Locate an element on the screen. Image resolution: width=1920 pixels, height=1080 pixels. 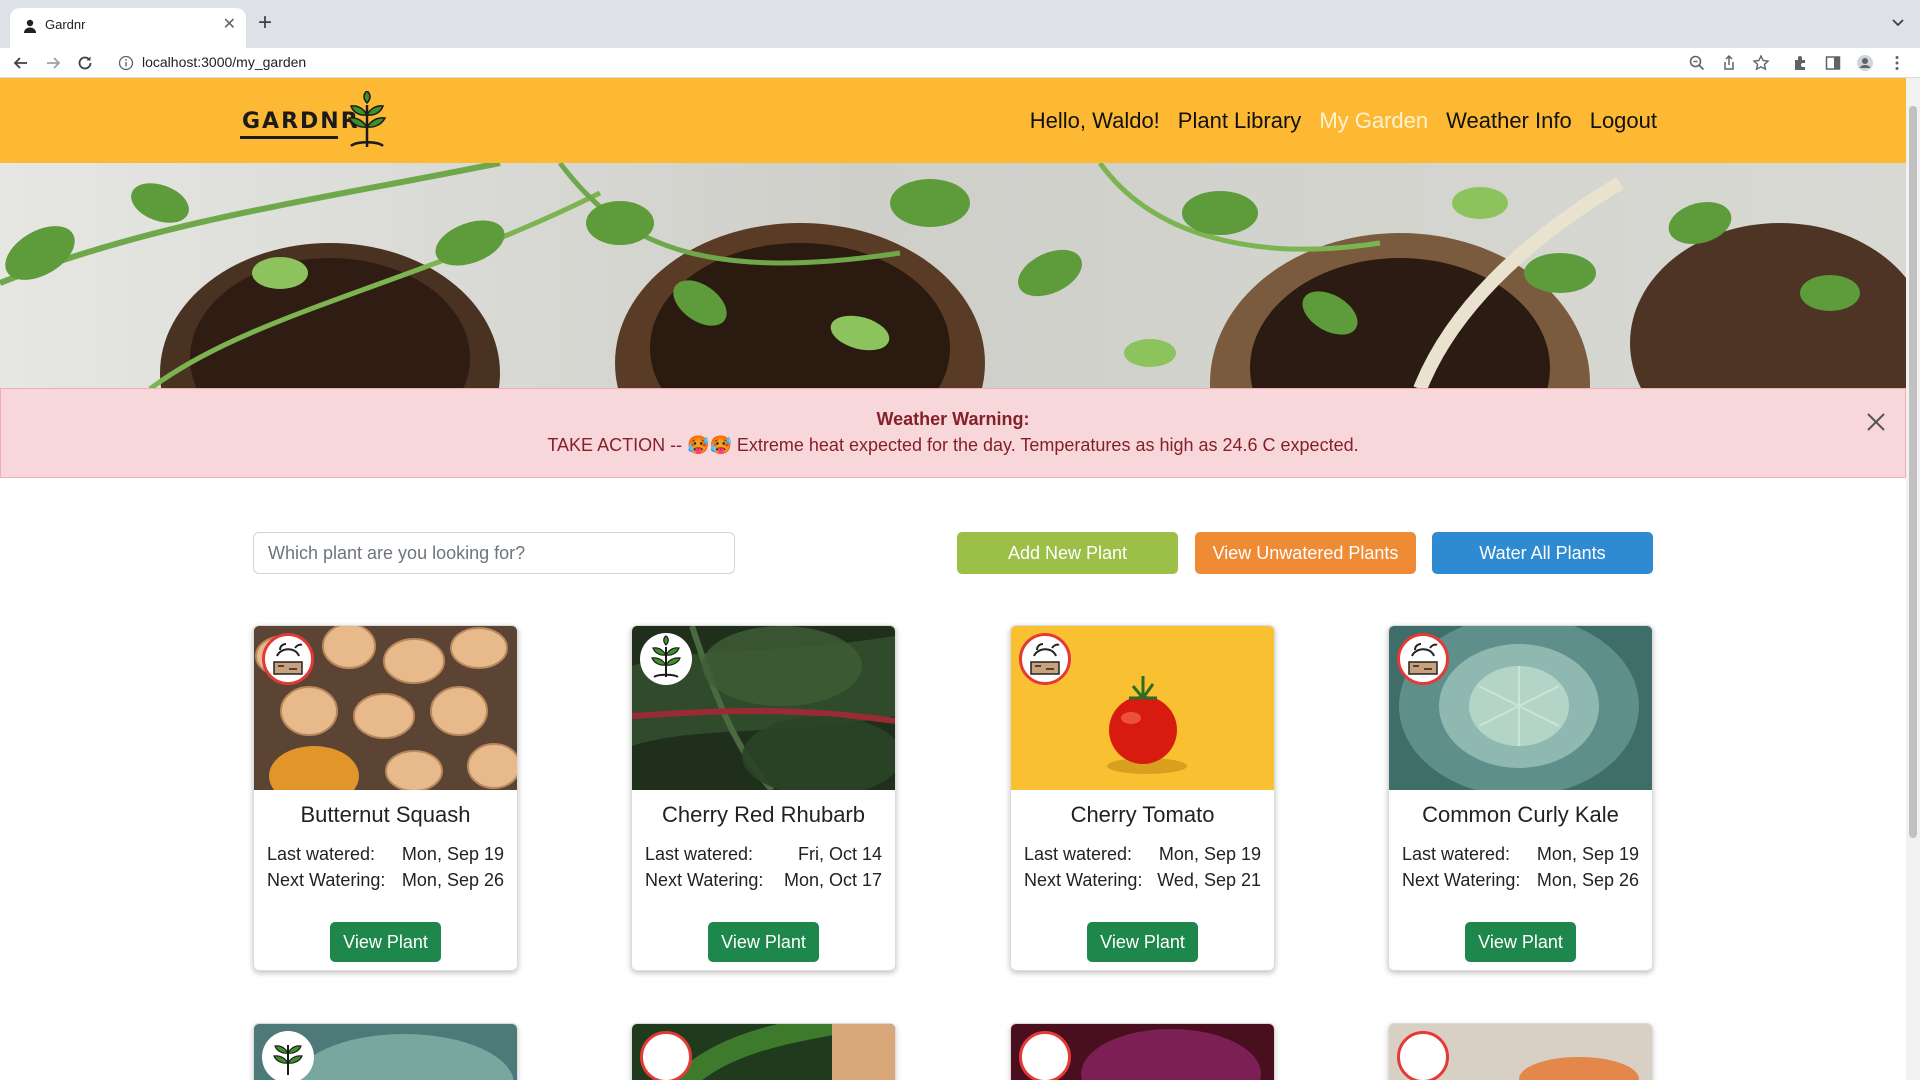
nav-greeting: Hello, Waldo! is located at coordinates (1095, 121).